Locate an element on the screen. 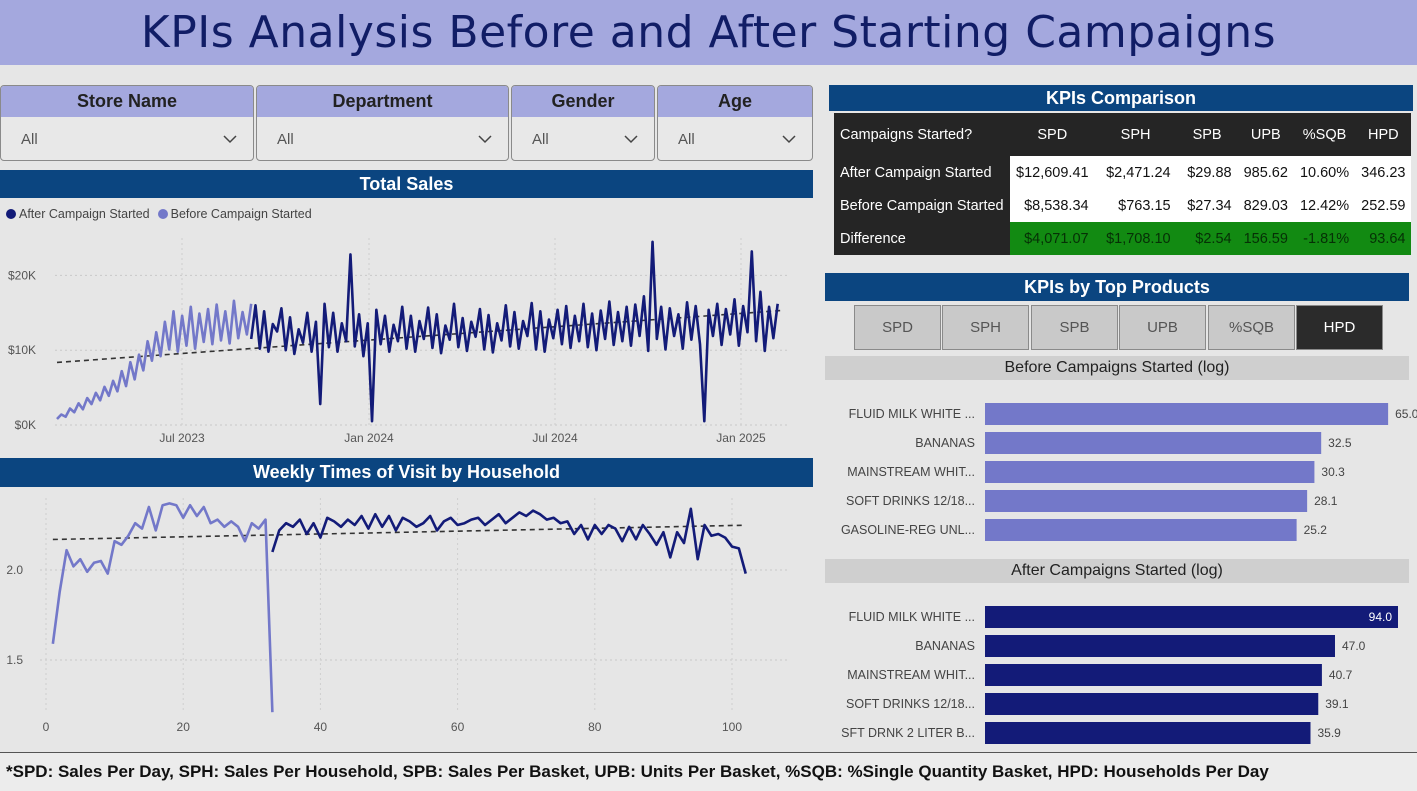 The width and height of the screenshot is (1417, 791). total-sales-title: Total Sales is located at coordinates (406, 184).